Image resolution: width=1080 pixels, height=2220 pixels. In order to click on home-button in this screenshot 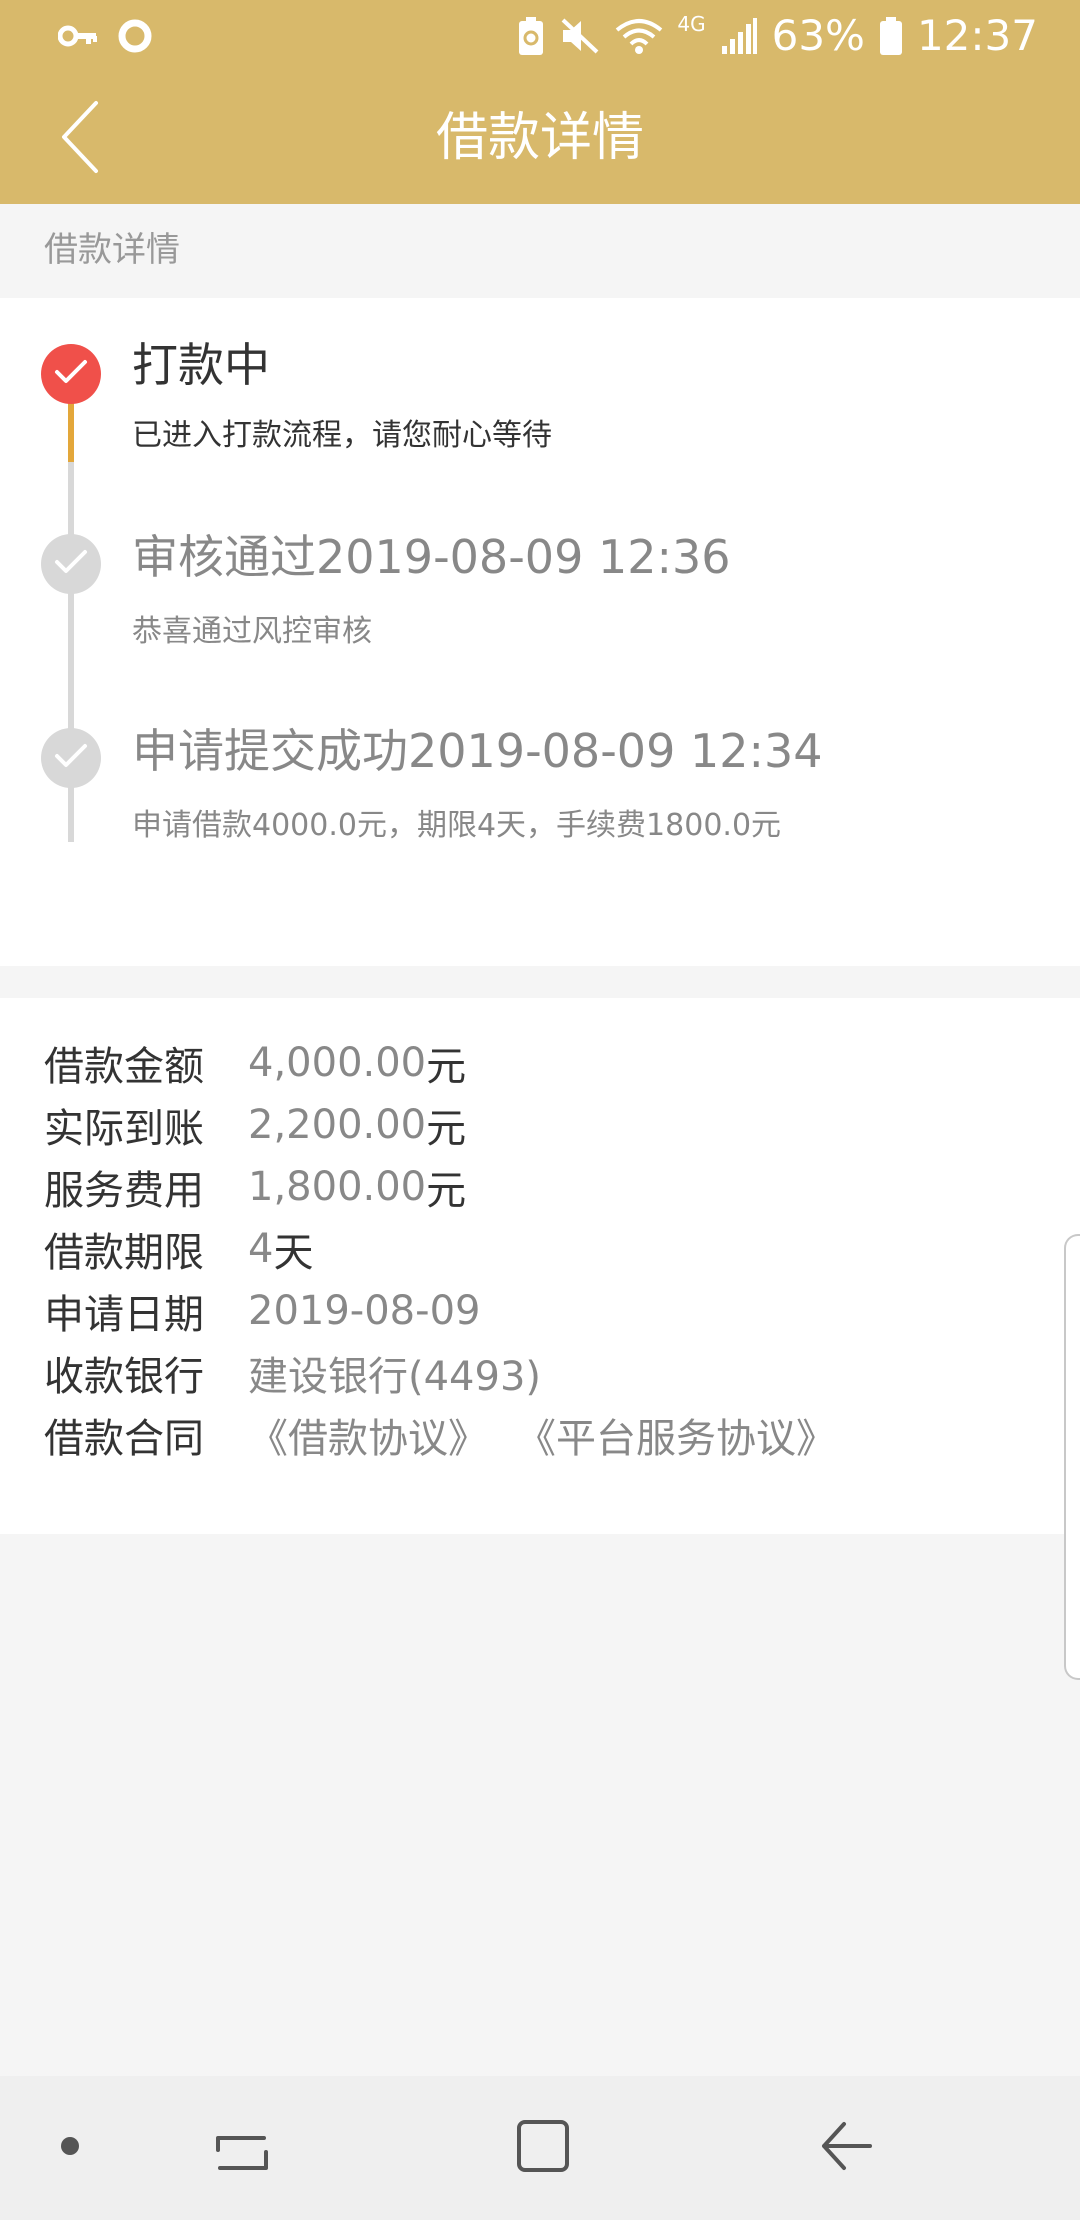, I will do `click(543, 2148)`.